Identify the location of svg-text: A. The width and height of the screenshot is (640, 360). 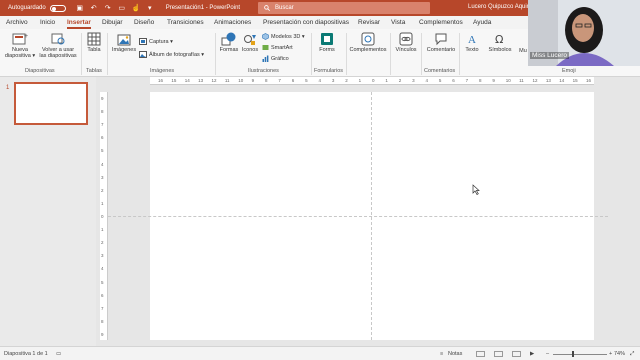
(472, 40).